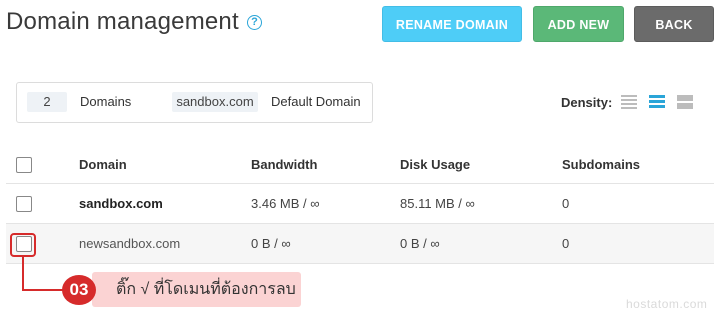  I want to click on disk-usage-value: 85.11 MB / ∞, so click(437, 203).